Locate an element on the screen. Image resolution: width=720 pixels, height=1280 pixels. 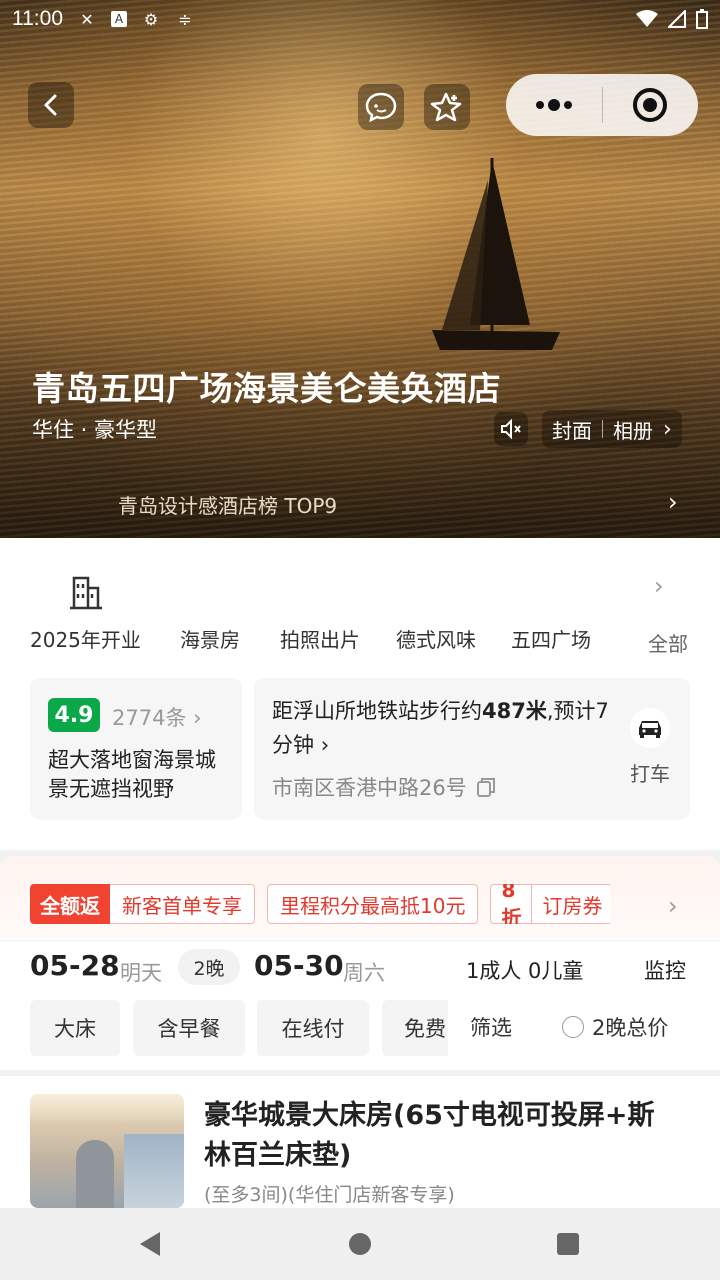
status-time: 11:00 is located at coordinates (37, 18).